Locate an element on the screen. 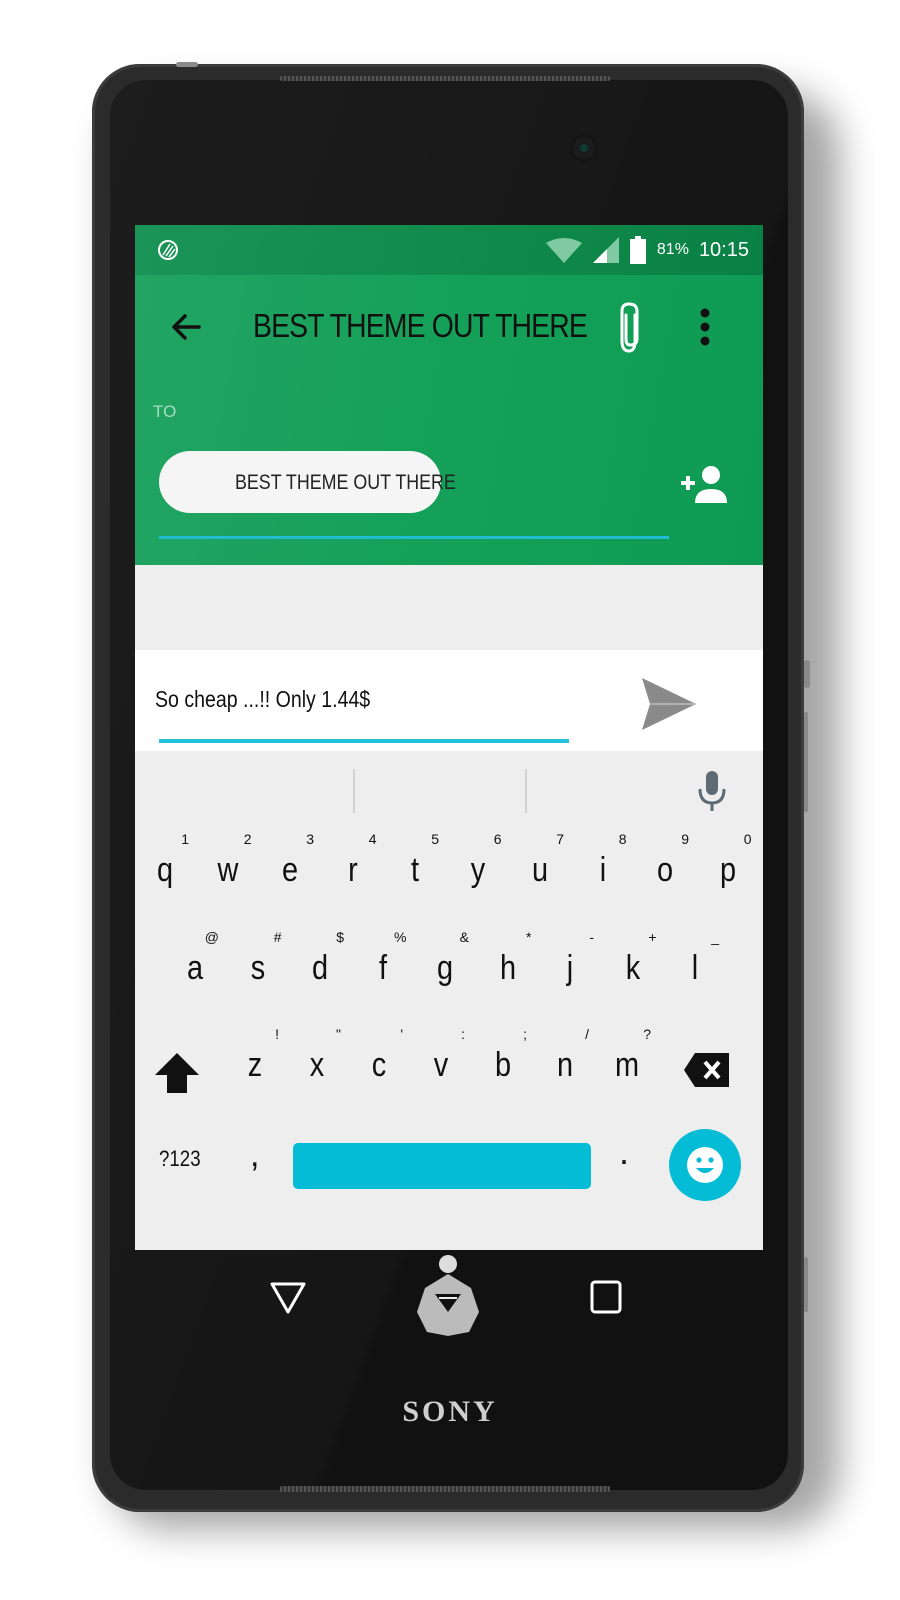 The height and width of the screenshot is (1600, 900). brand-logo: SONY is located at coordinates (450, 1411).